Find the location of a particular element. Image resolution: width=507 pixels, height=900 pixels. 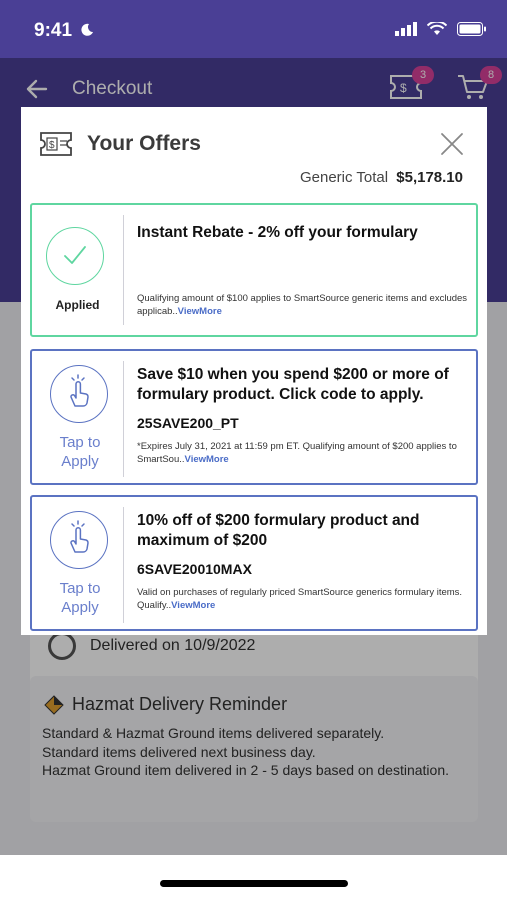

moon-icon is located at coordinates (87, 29).